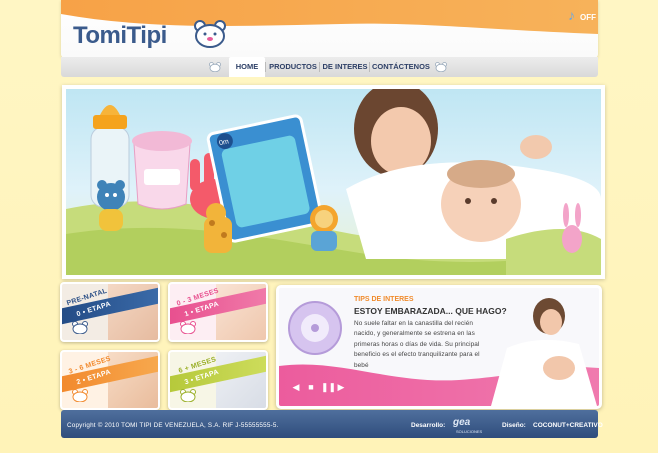 Image resolution: width=658 pixels, height=453 pixels. Describe the element at coordinates (110, 380) in the screenshot. I see `stage-tile-3-6: 3 - 6 MESES 2 • ETAPA` at that location.